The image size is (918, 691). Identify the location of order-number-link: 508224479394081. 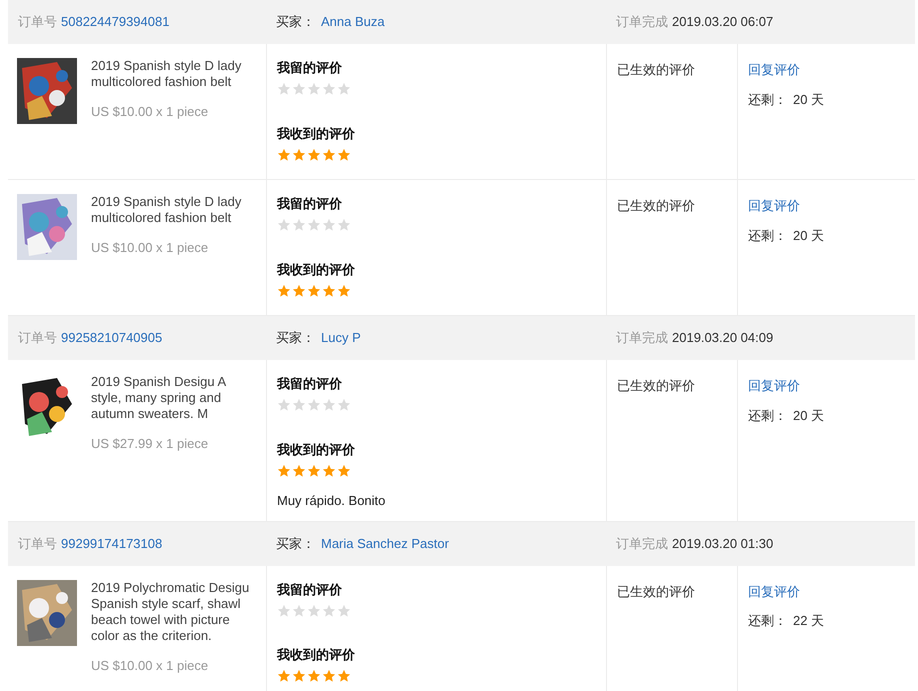
(115, 22).